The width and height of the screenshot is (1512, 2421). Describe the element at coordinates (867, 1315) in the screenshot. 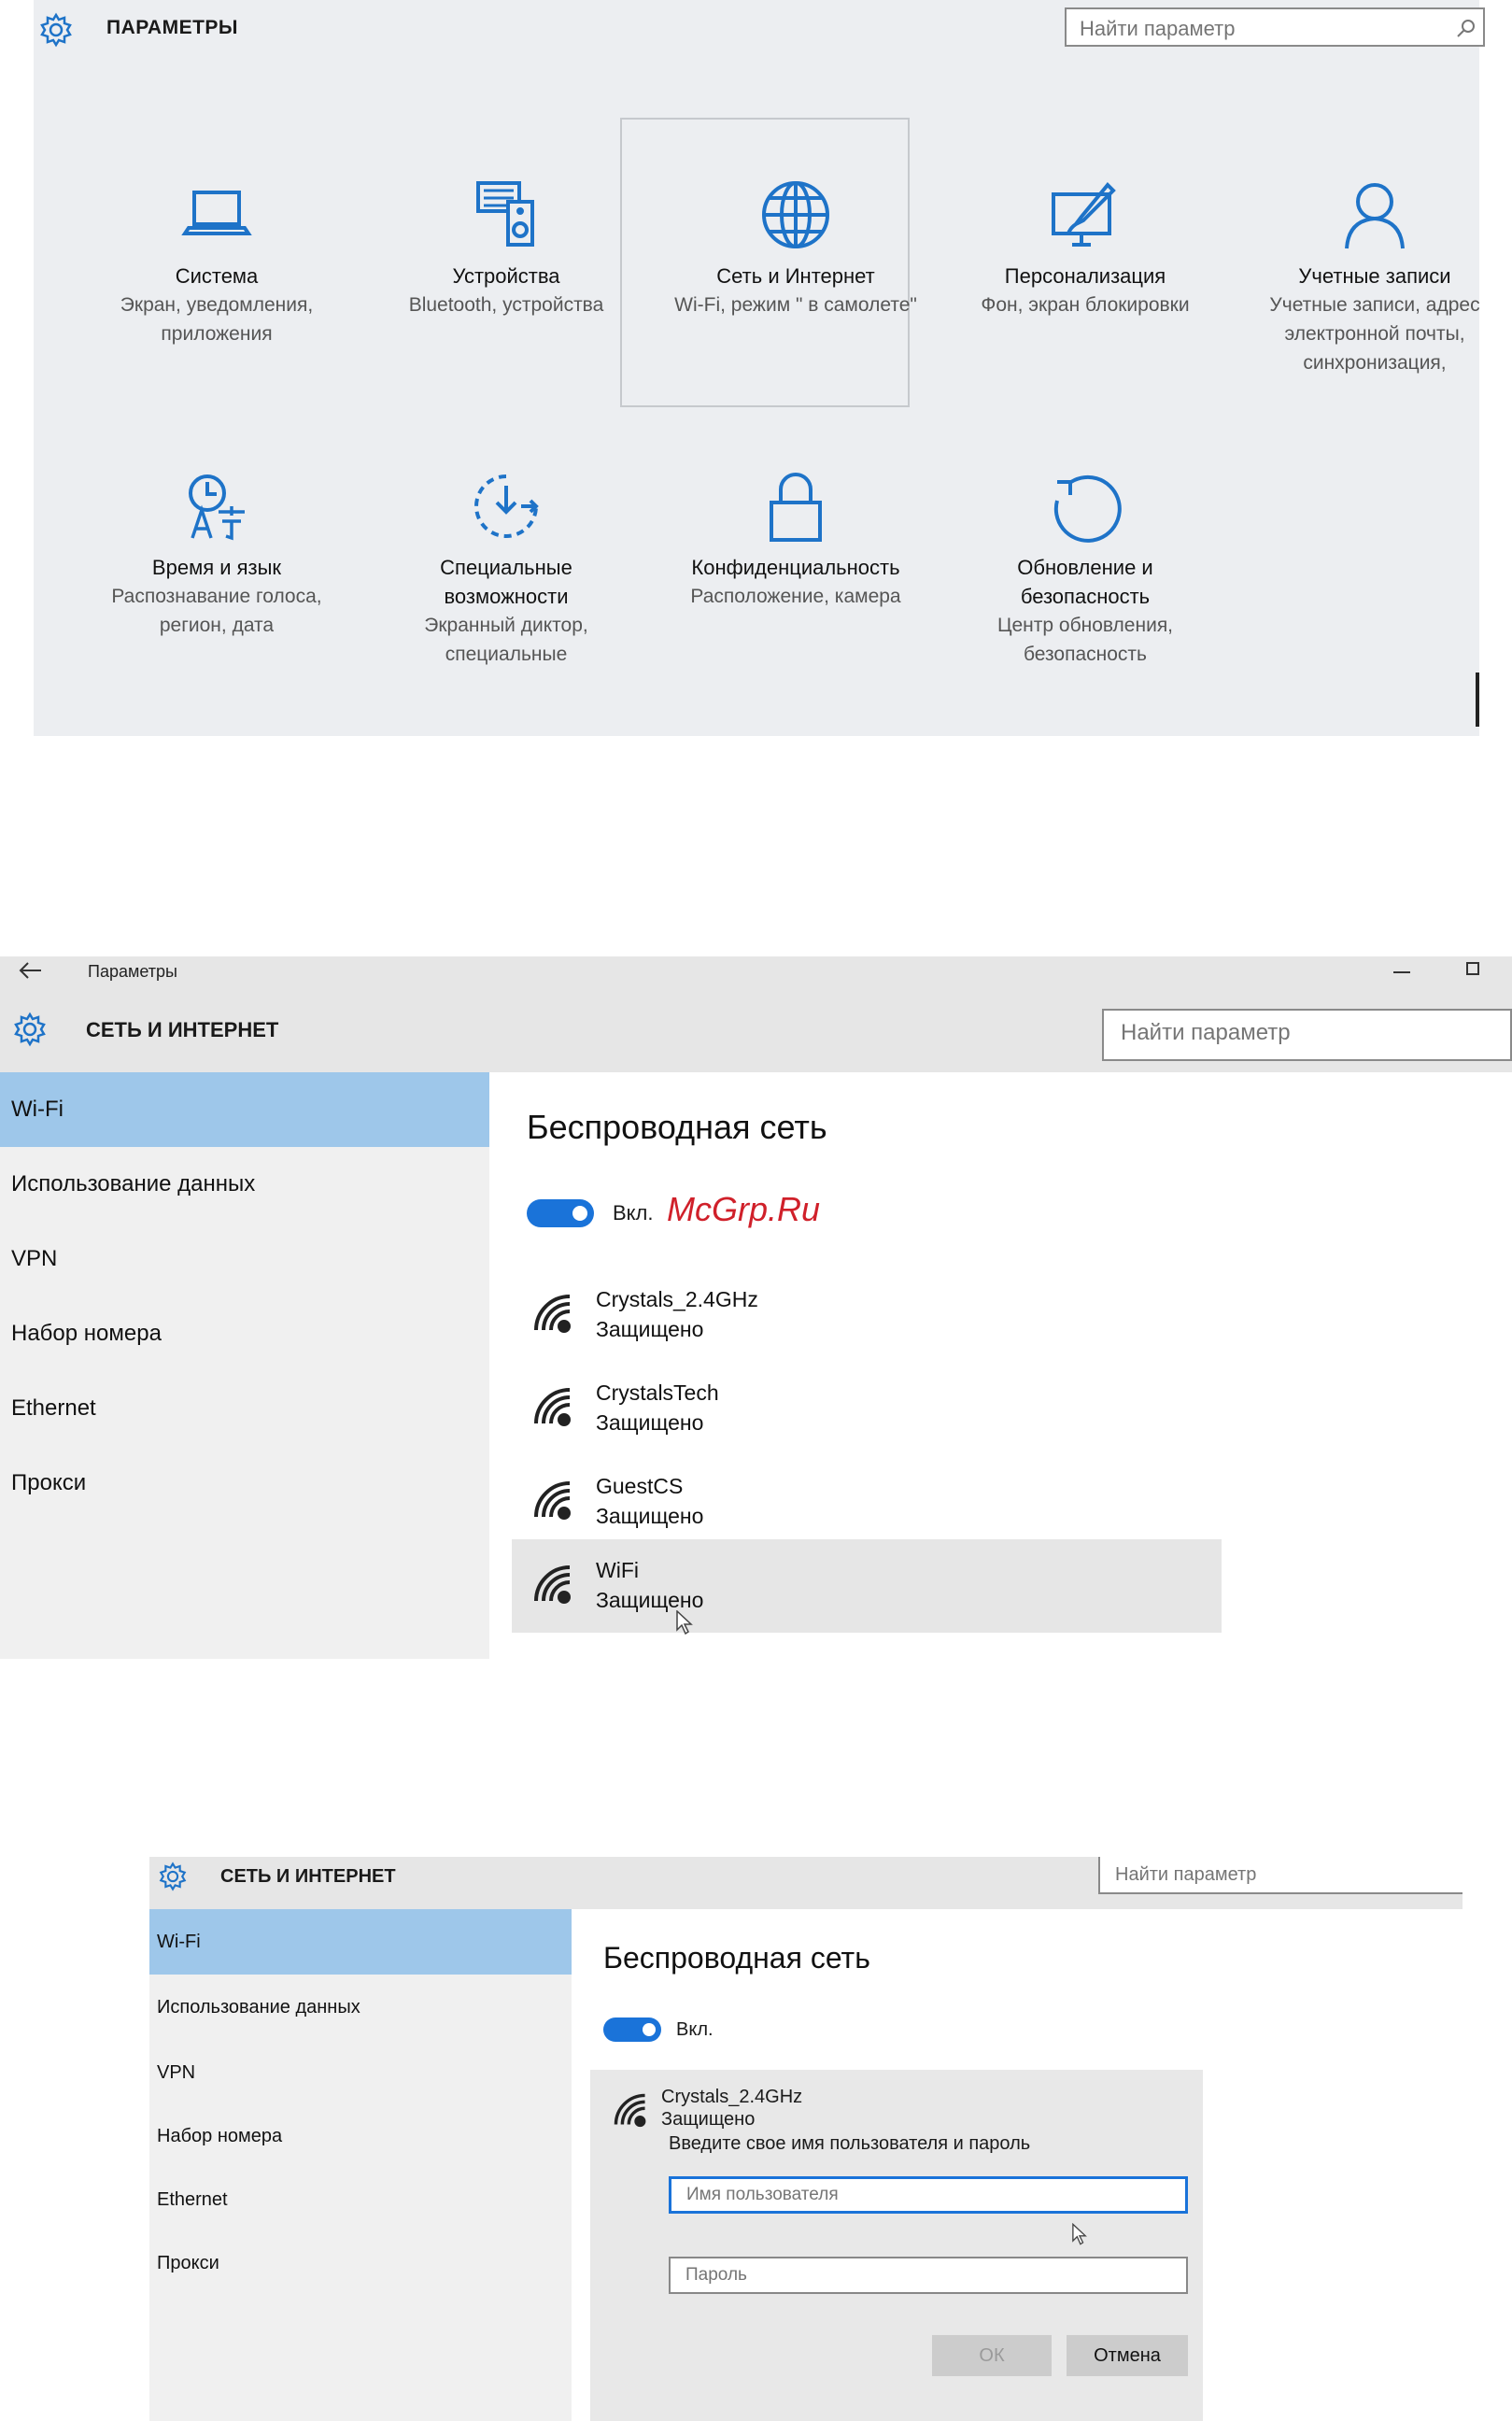

I see `network-item: Crystals_2.4GHz Защищено` at that location.